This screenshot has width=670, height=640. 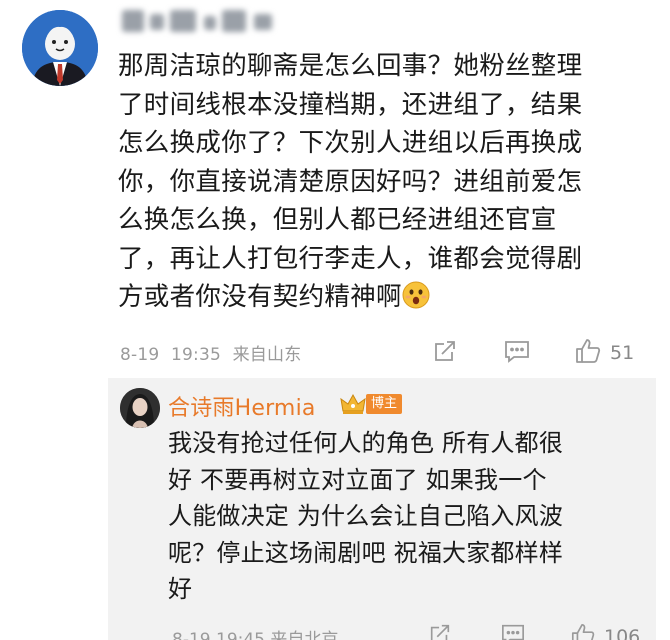 I want to click on comment-line: 那周洁琼的聊斋是怎么回事？她粉丝整理, so click(x=350, y=66).